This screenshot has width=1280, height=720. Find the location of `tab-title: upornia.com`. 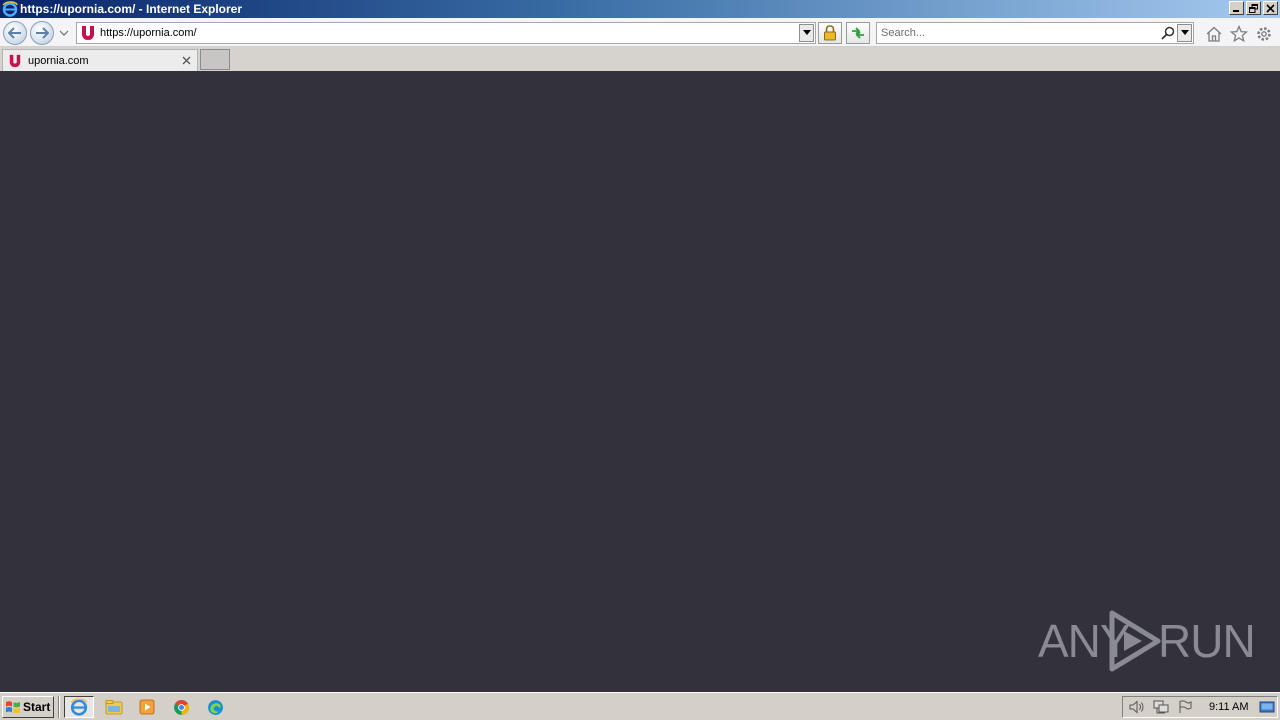

tab-title: upornia.com is located at coordinates (58, 60).